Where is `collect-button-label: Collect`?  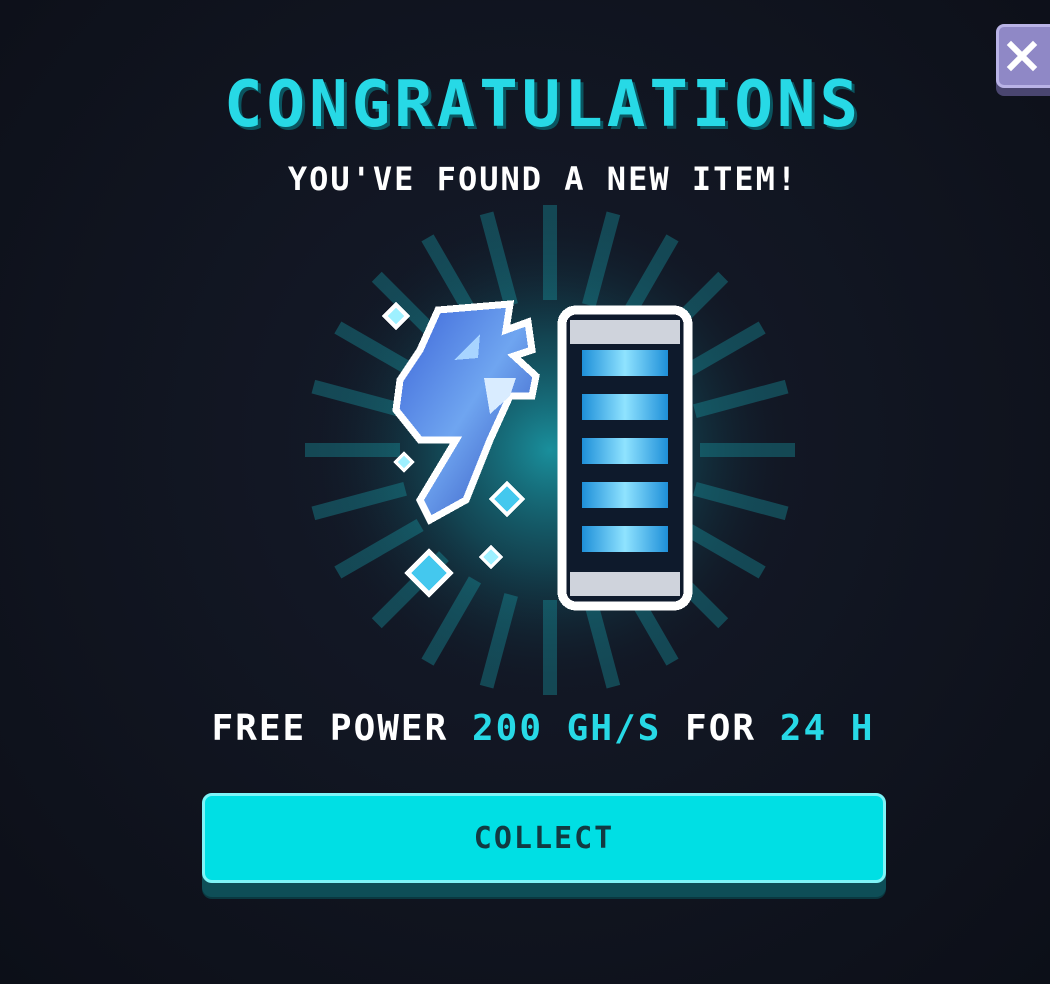 collect-button-label: Collect is located at coordinates (544, 838).